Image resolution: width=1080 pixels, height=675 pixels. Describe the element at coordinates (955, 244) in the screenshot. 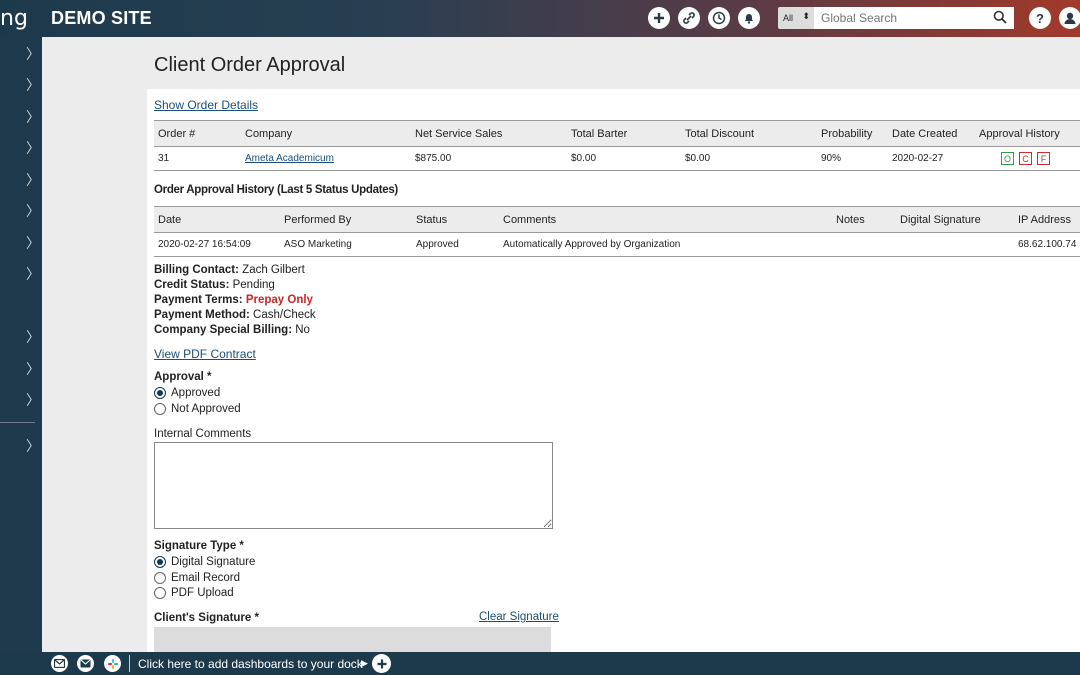

I see `history-signature-cell` at that location.